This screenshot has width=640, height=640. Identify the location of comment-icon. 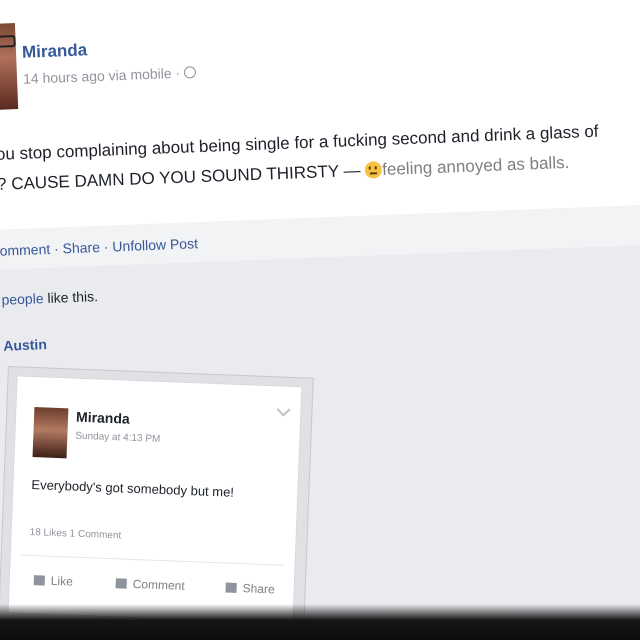
(121, 583).